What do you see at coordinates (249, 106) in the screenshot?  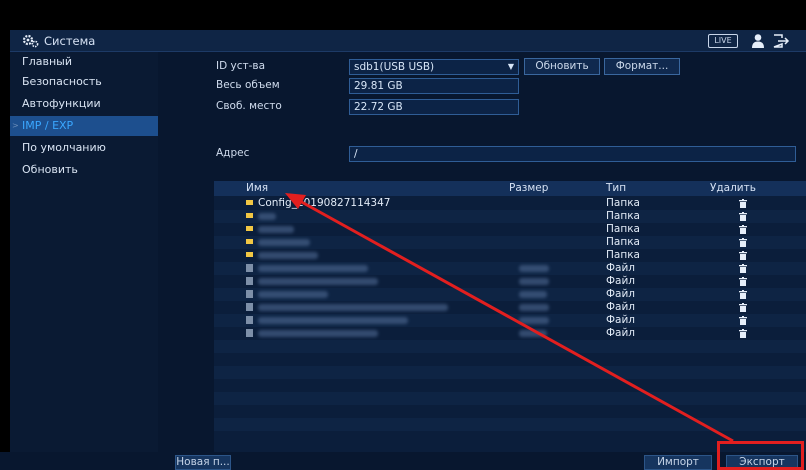 I see `free-space-label: Своб. место` at bounding box center [249, 106].